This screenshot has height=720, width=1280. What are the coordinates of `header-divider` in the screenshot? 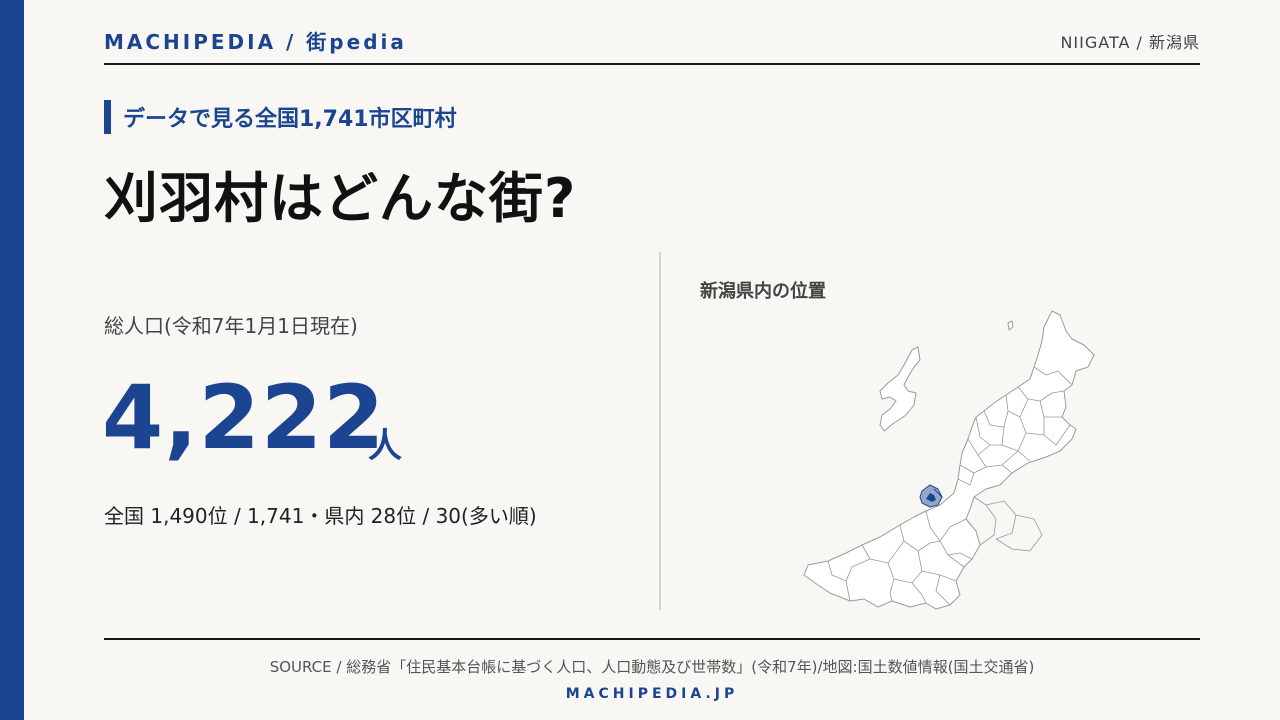 It's located at (652, 64).